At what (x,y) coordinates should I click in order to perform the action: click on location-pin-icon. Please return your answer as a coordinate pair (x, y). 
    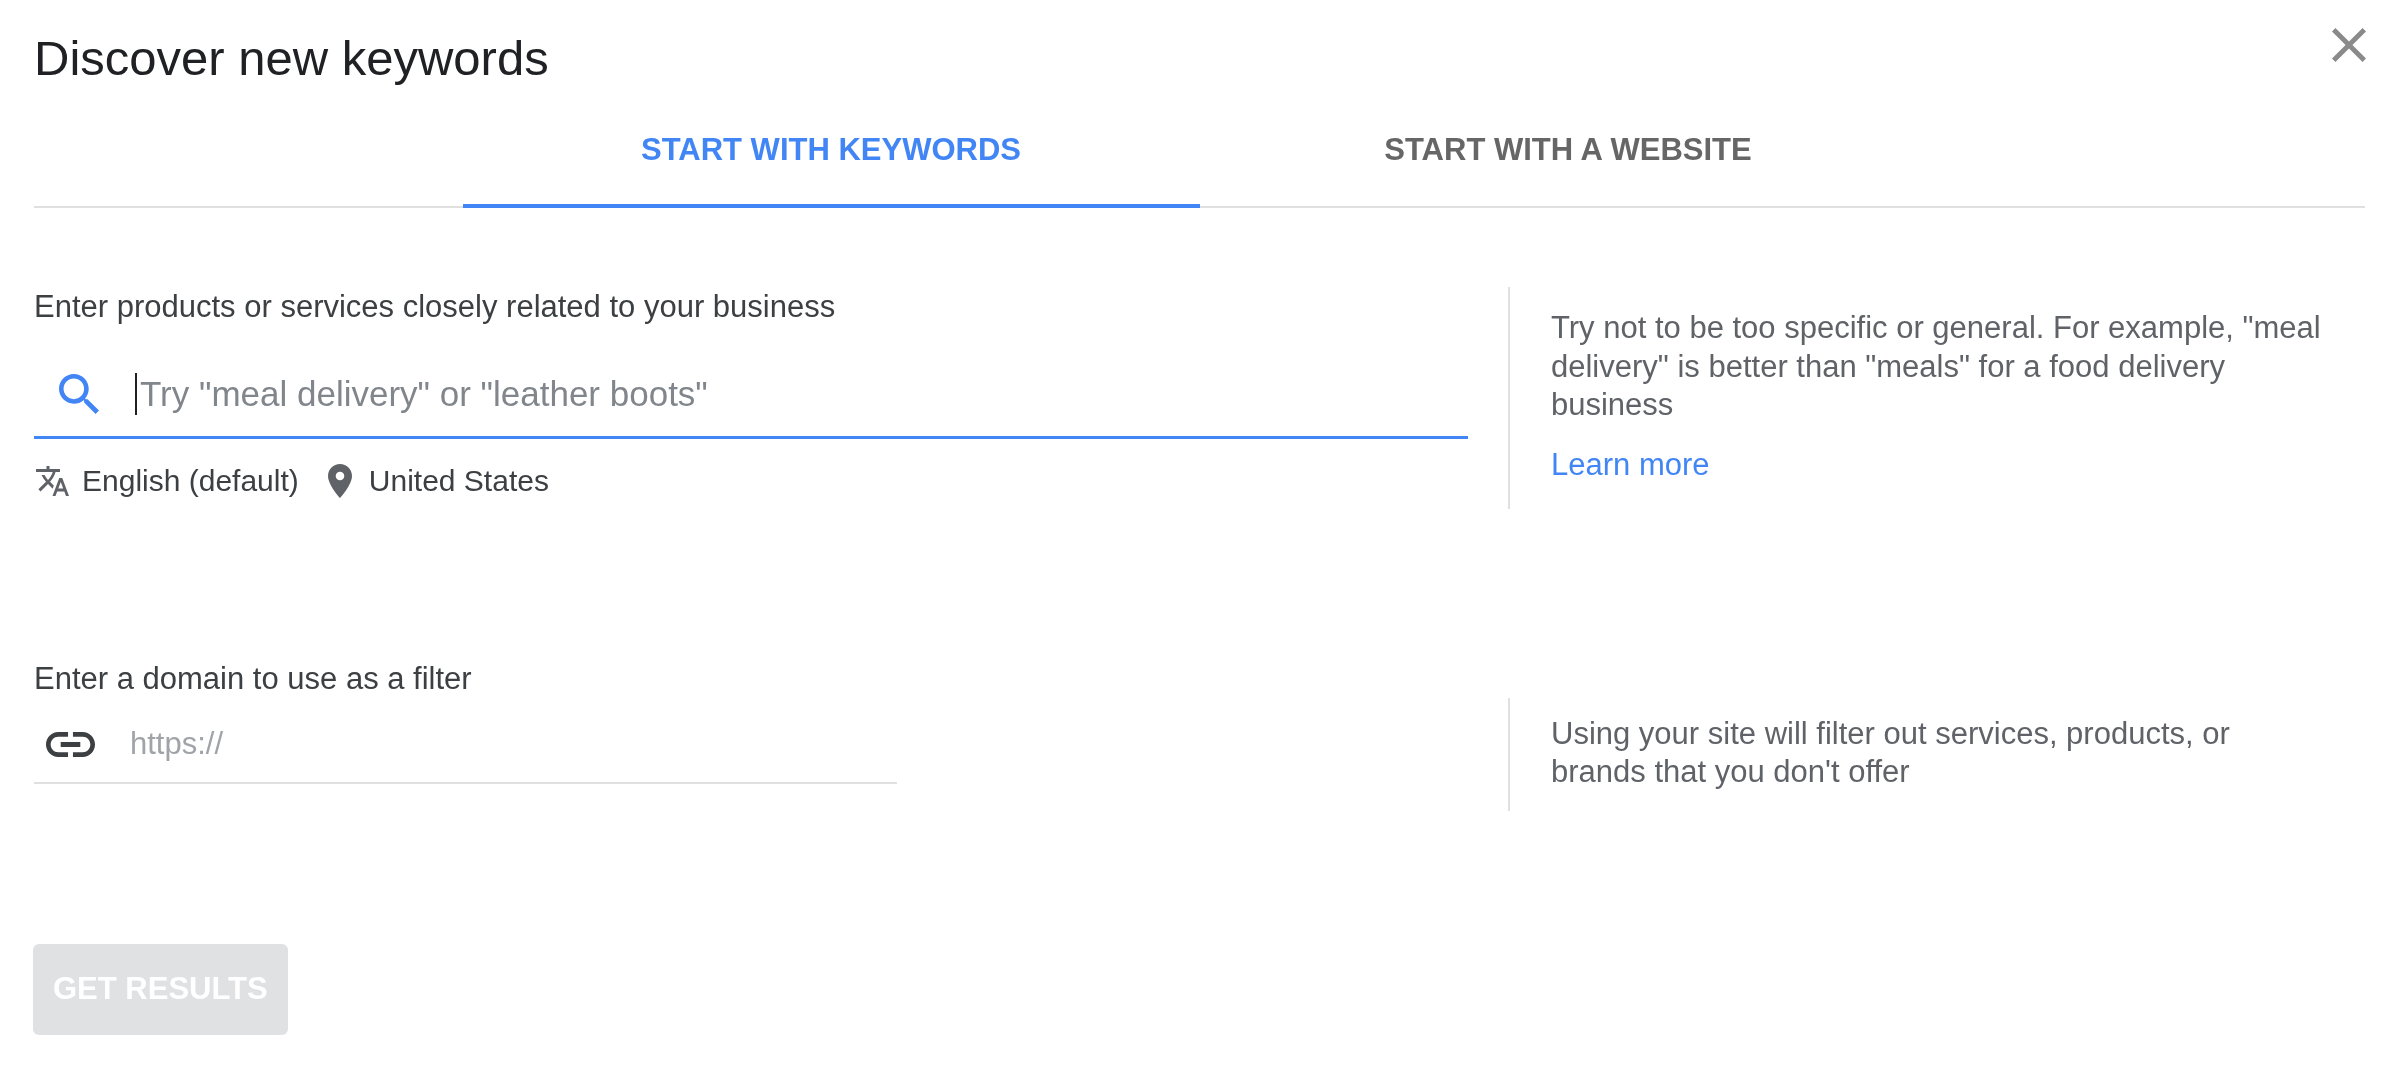
    Looking at the image, I should click on (339, 481).